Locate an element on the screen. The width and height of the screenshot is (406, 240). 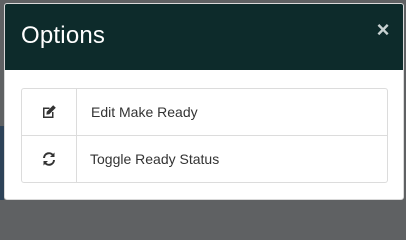
modal-title: Options is located at coordinates (63, 35).